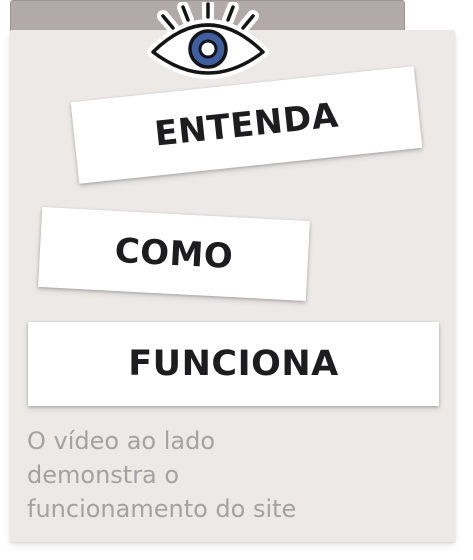  I want to click on caption-line: funcionamento do site, so click(162, 509).